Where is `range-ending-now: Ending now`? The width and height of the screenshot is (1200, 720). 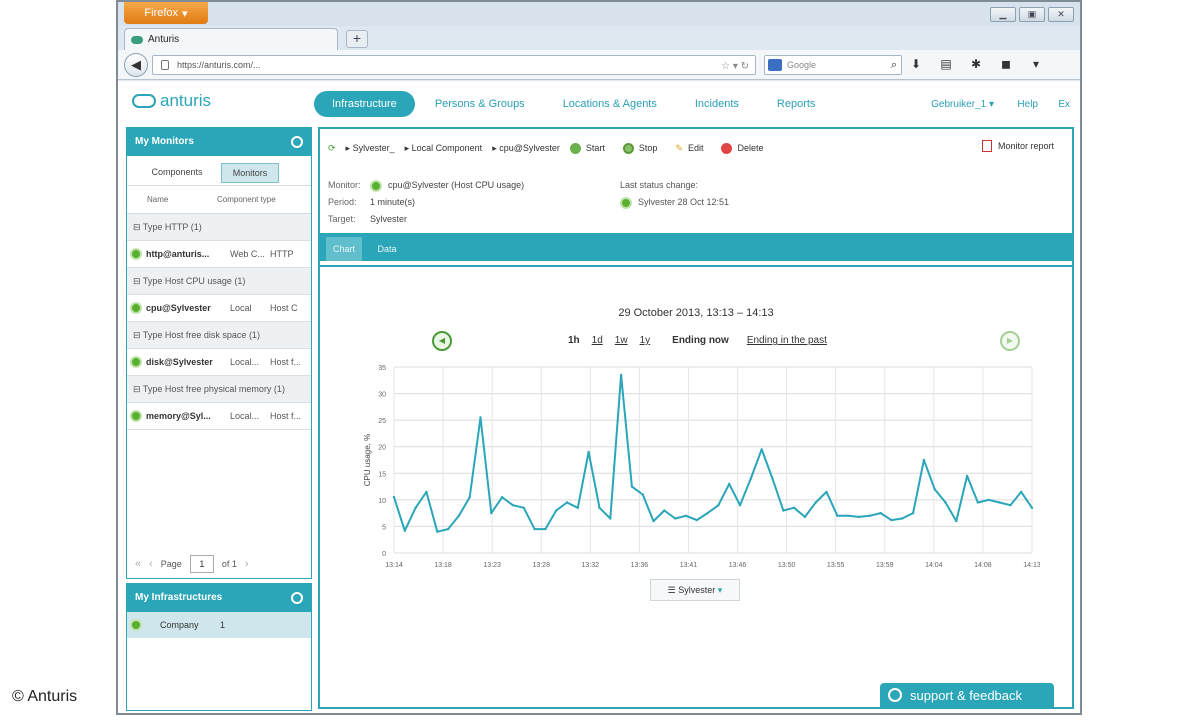 range-ending-now: Ending now is located at coordinates (700, 340).